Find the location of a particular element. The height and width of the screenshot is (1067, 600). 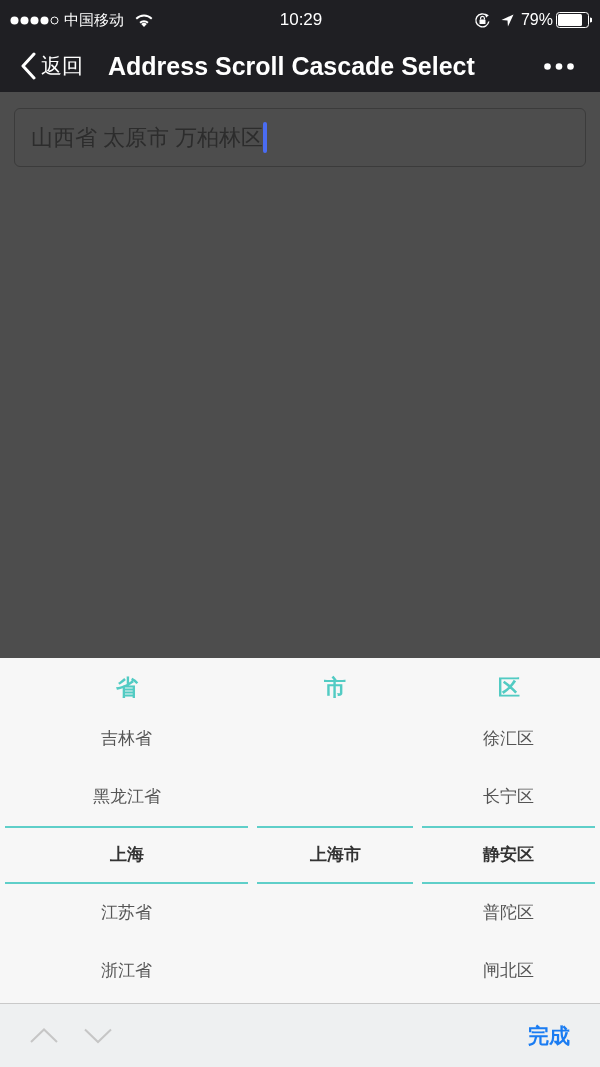

rotation-lock-icon is located at coordinates (482, 20).